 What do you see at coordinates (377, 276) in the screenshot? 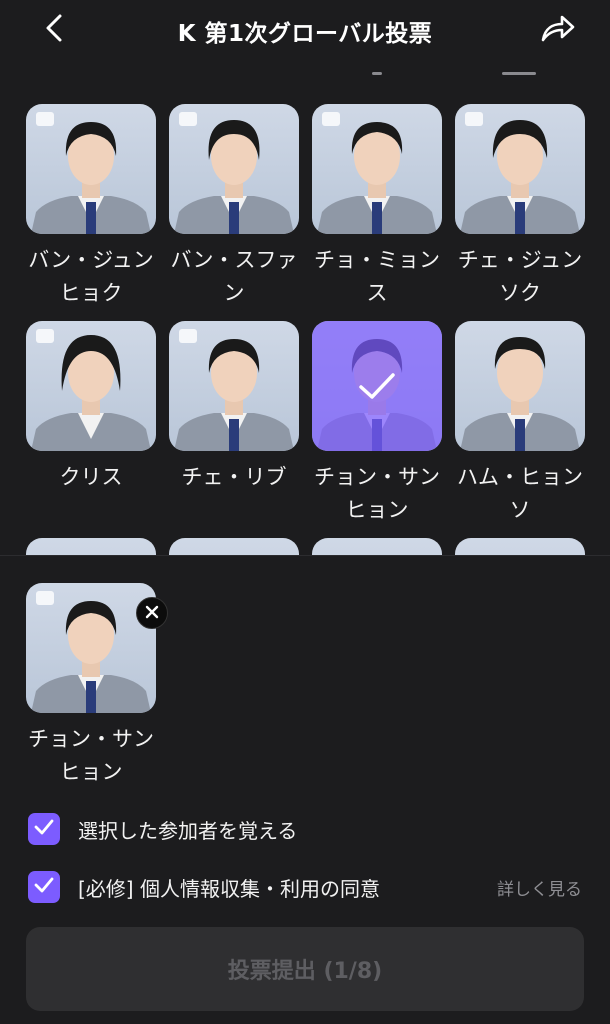
I see `participant-name: チョ・ミョンス` at bounding box center [377, 276].